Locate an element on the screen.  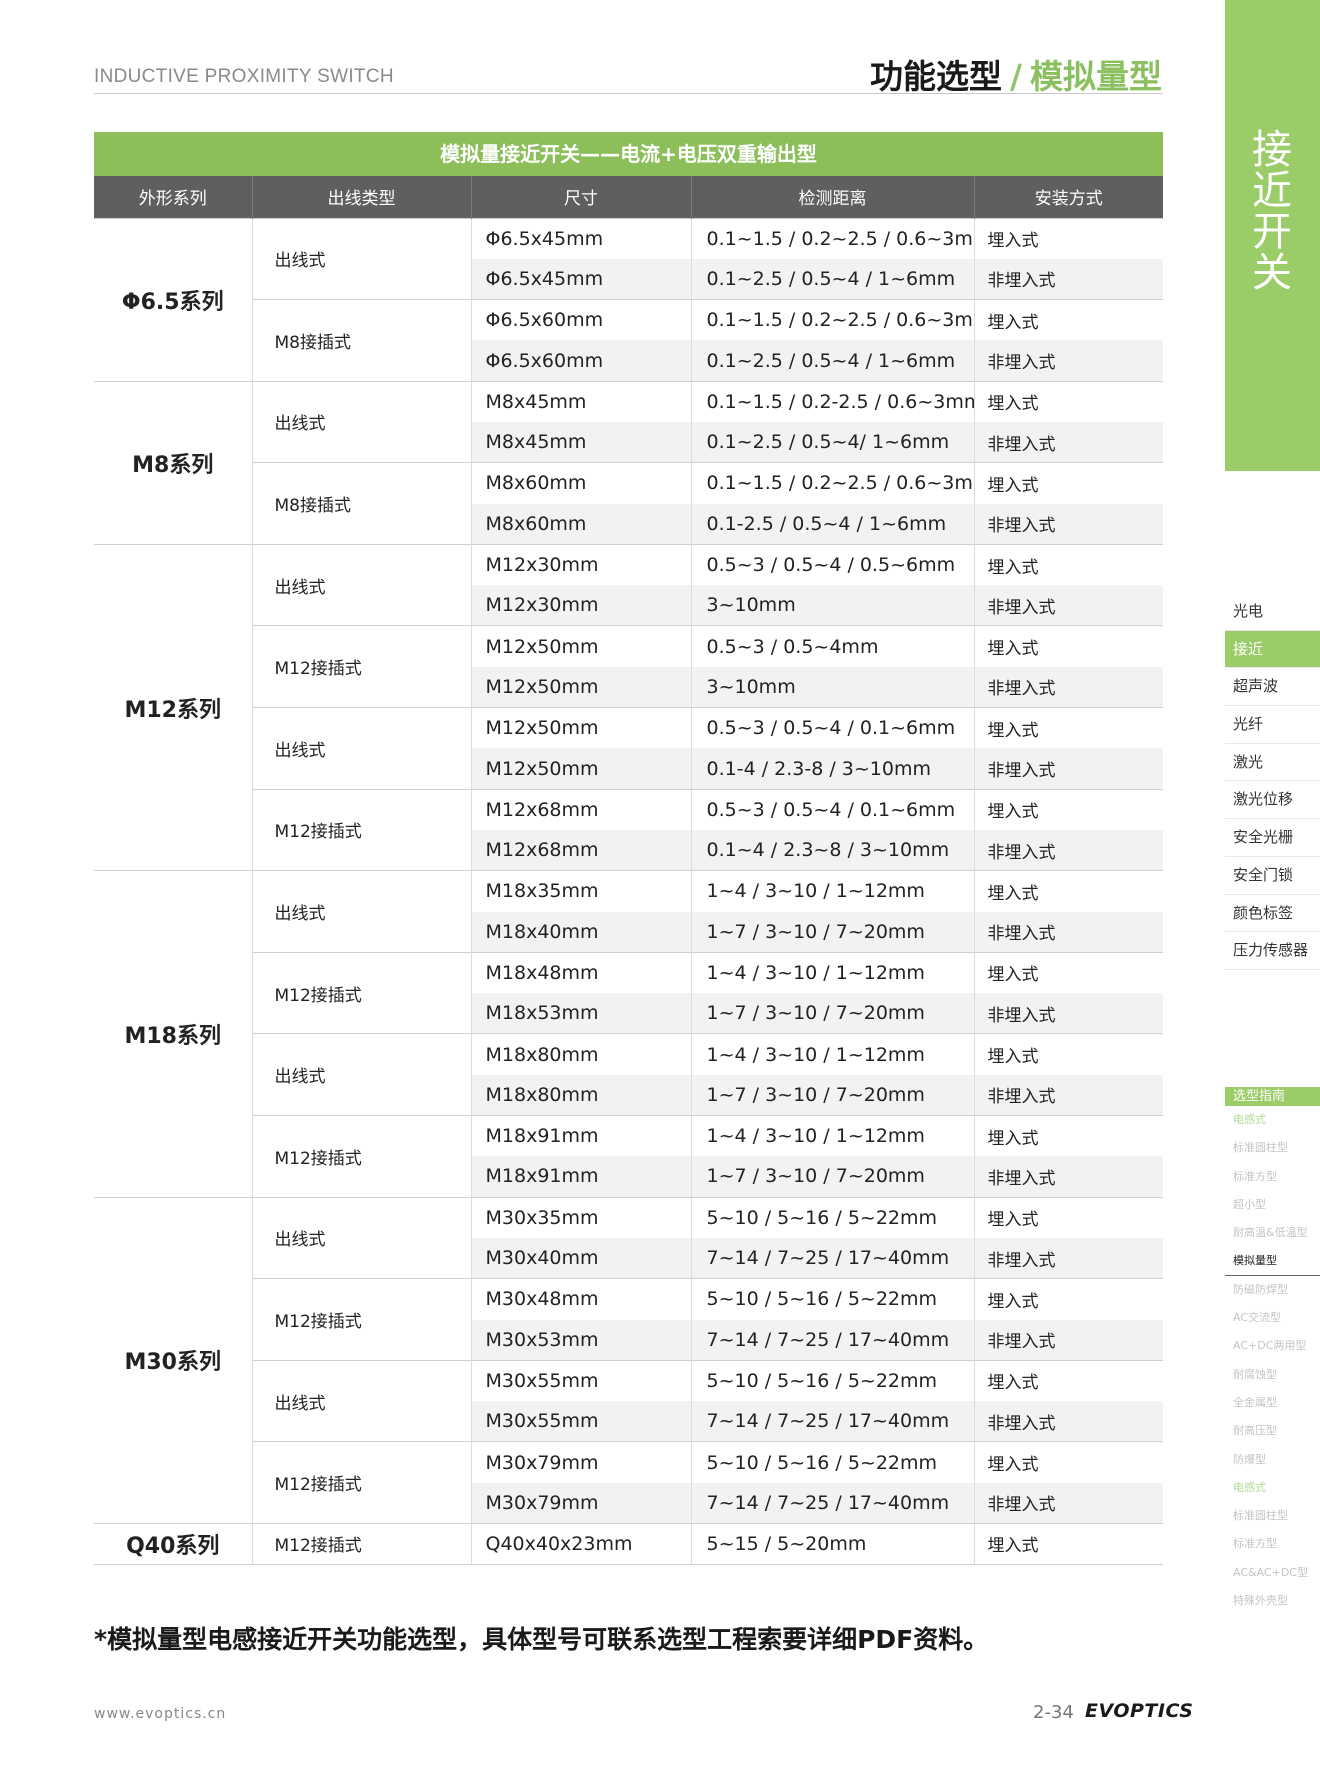
header-size: 尺寸 is located at coordinates (581, 197).